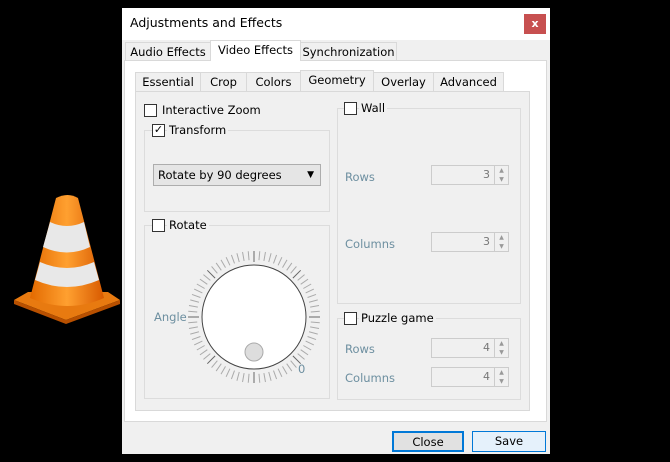 Image resolution: width=670 pixels, height=462 pixels. I want to click on puzzle-rows-value: 4, so click(486, 347).